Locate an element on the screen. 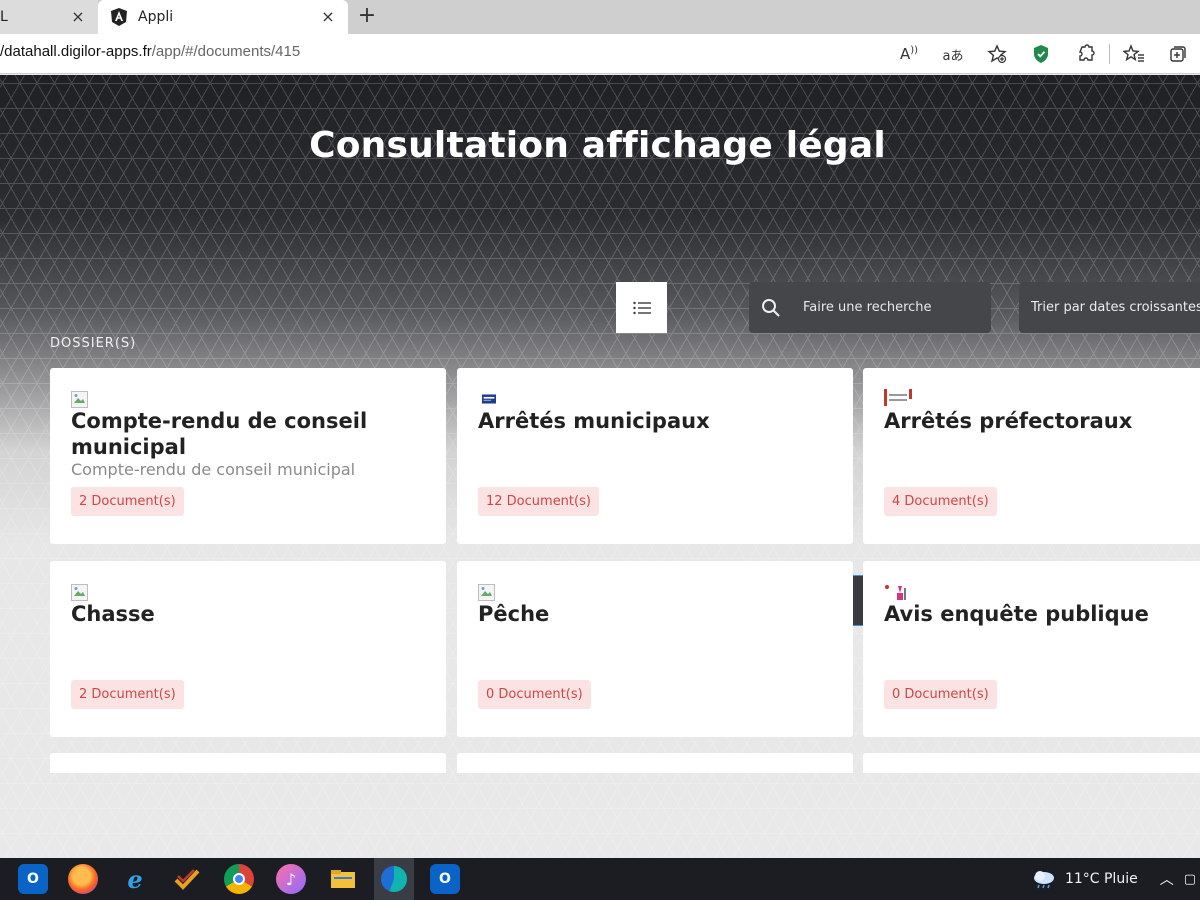 This screenshot has width=1200, height=900. outlook-icon: O is located at coordinates (33, 879).